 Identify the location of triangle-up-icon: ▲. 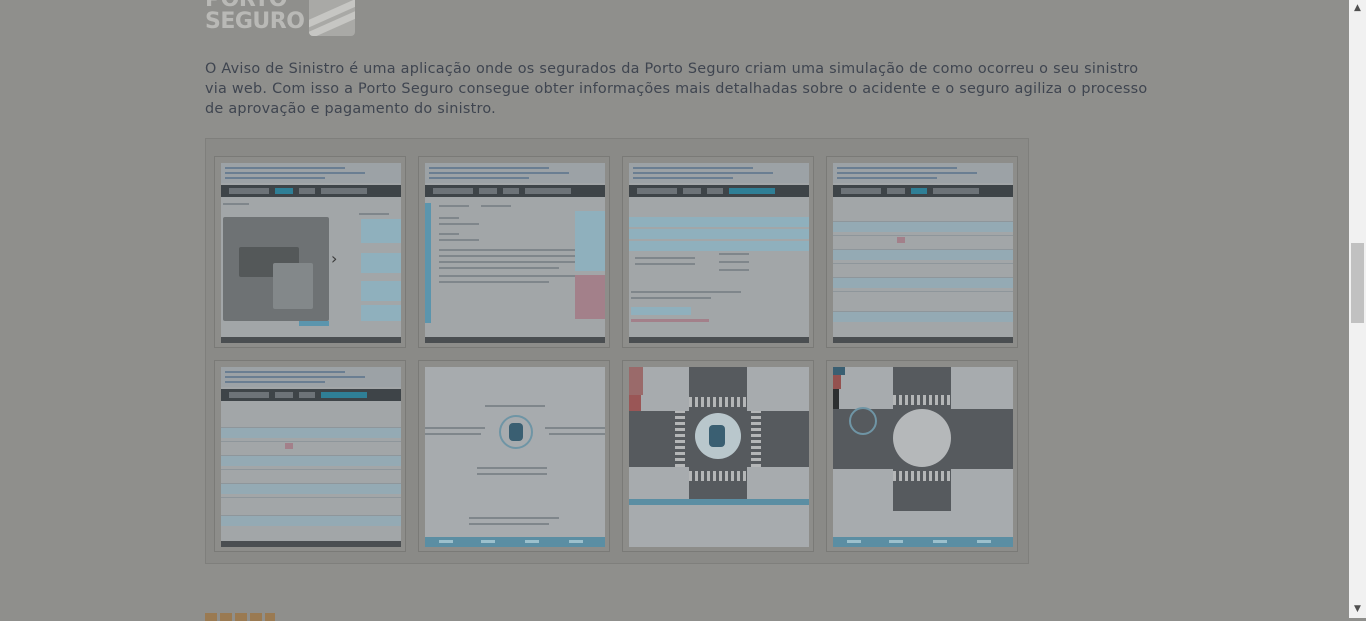
(1357, 8).